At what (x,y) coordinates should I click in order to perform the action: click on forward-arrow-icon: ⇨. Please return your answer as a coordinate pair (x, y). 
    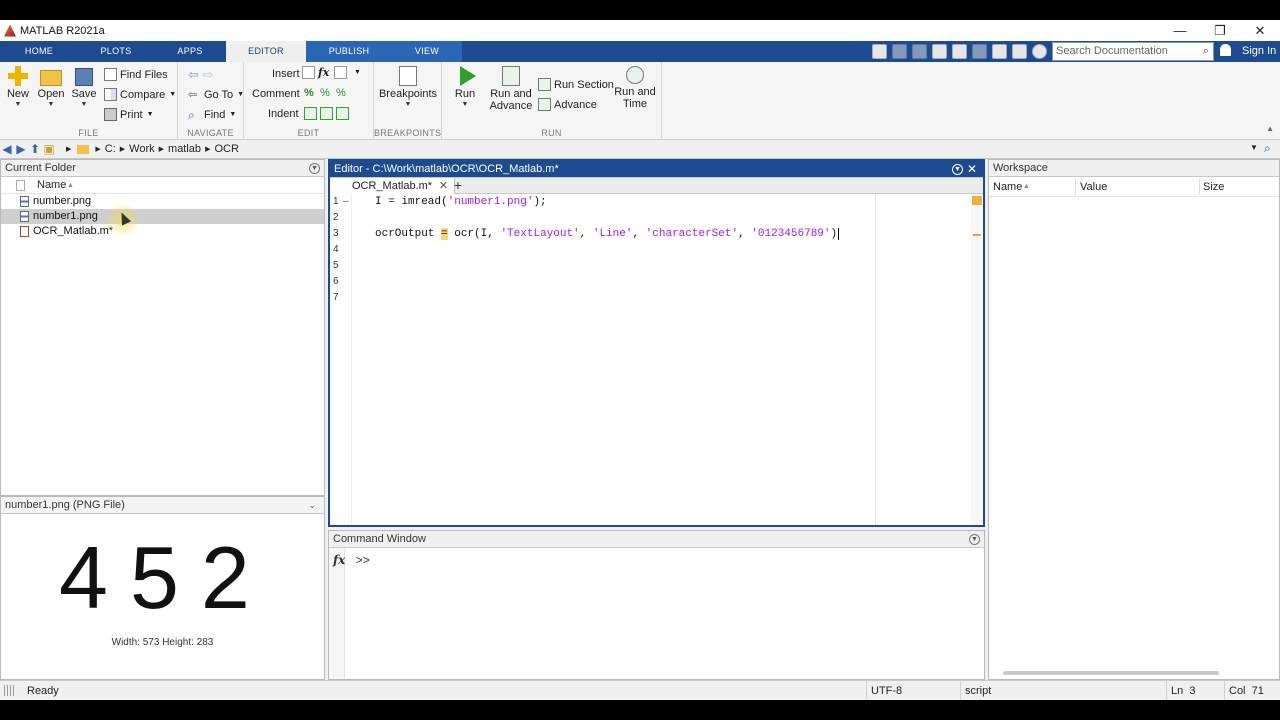
    Looking at the image, I should click on (208, 75).